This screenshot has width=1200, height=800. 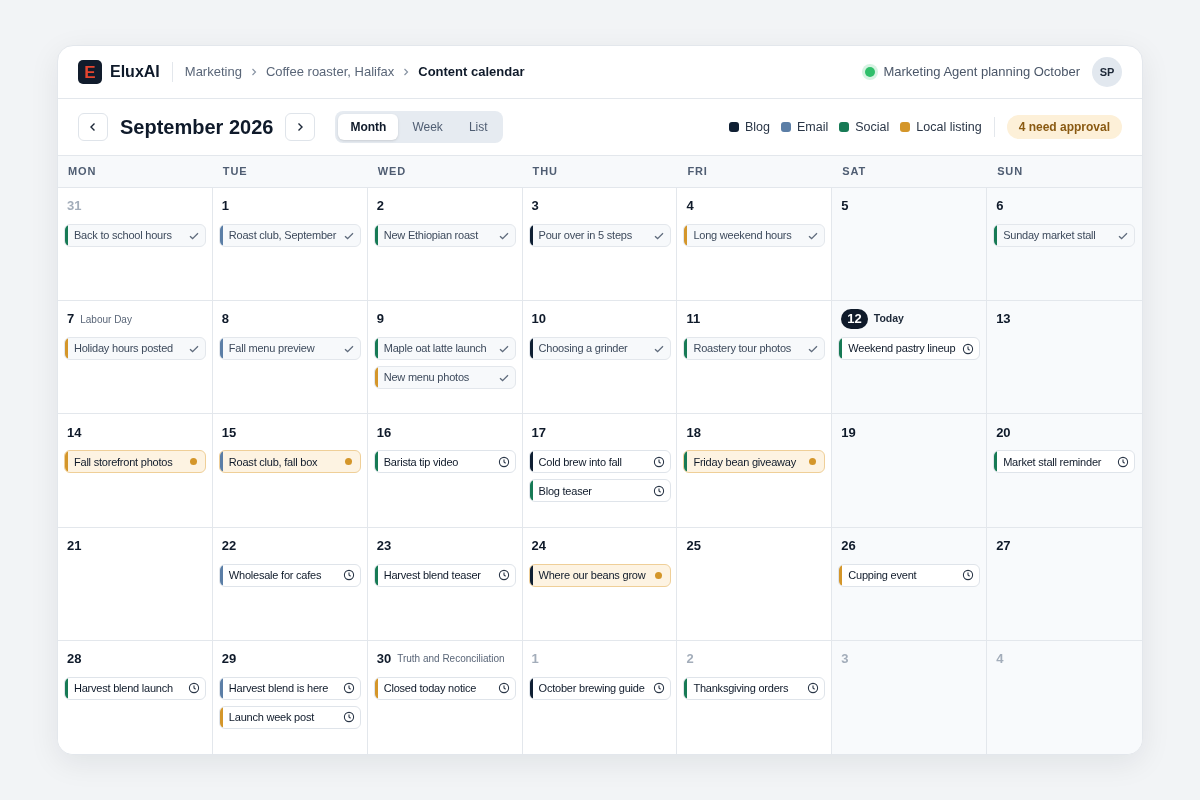 I want to click on day-number: 30, so click(x=384, y=659).